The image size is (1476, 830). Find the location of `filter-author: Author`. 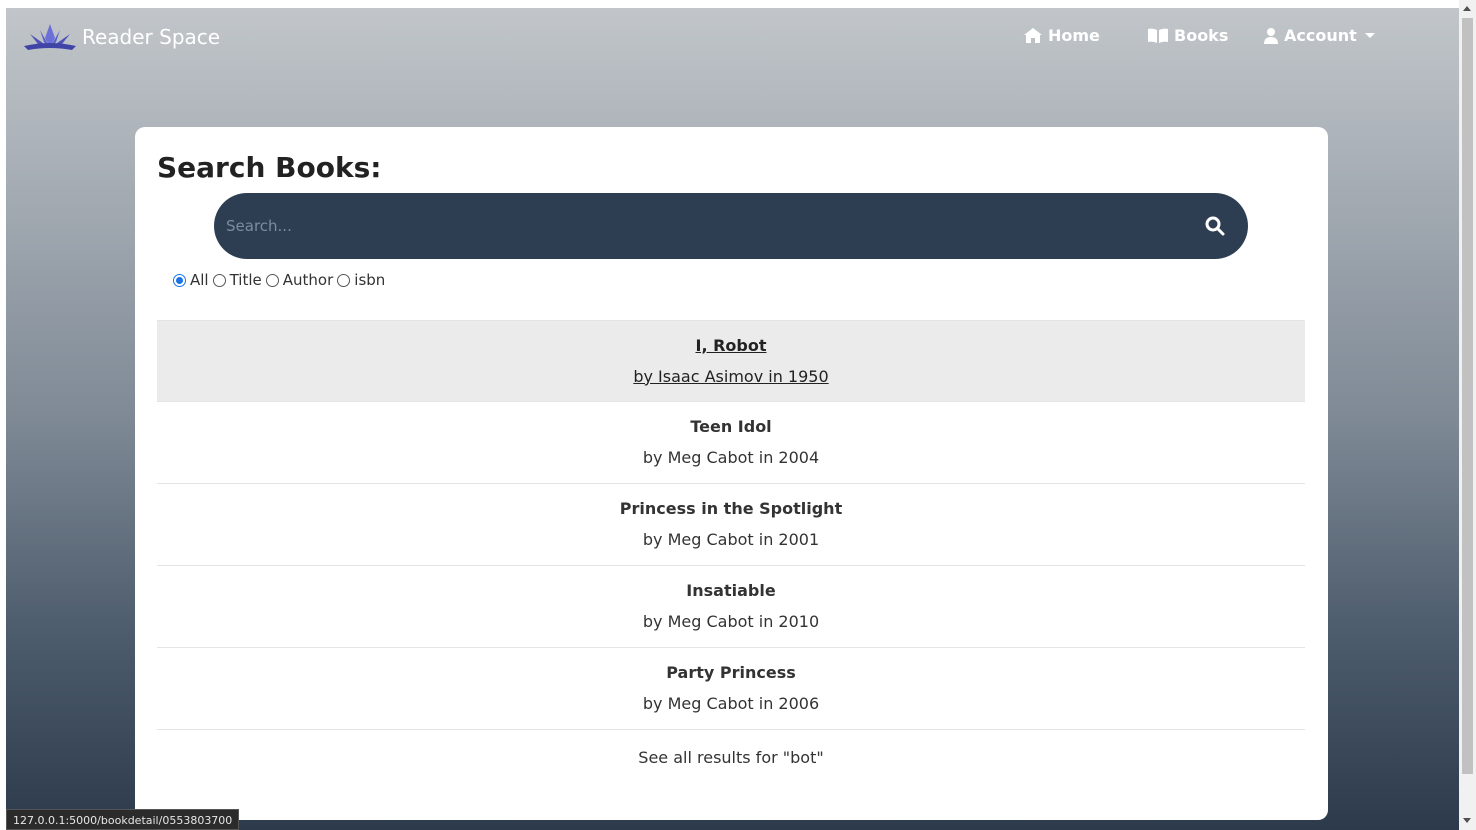

filter-author: Author is located at coordinates (299, 280).